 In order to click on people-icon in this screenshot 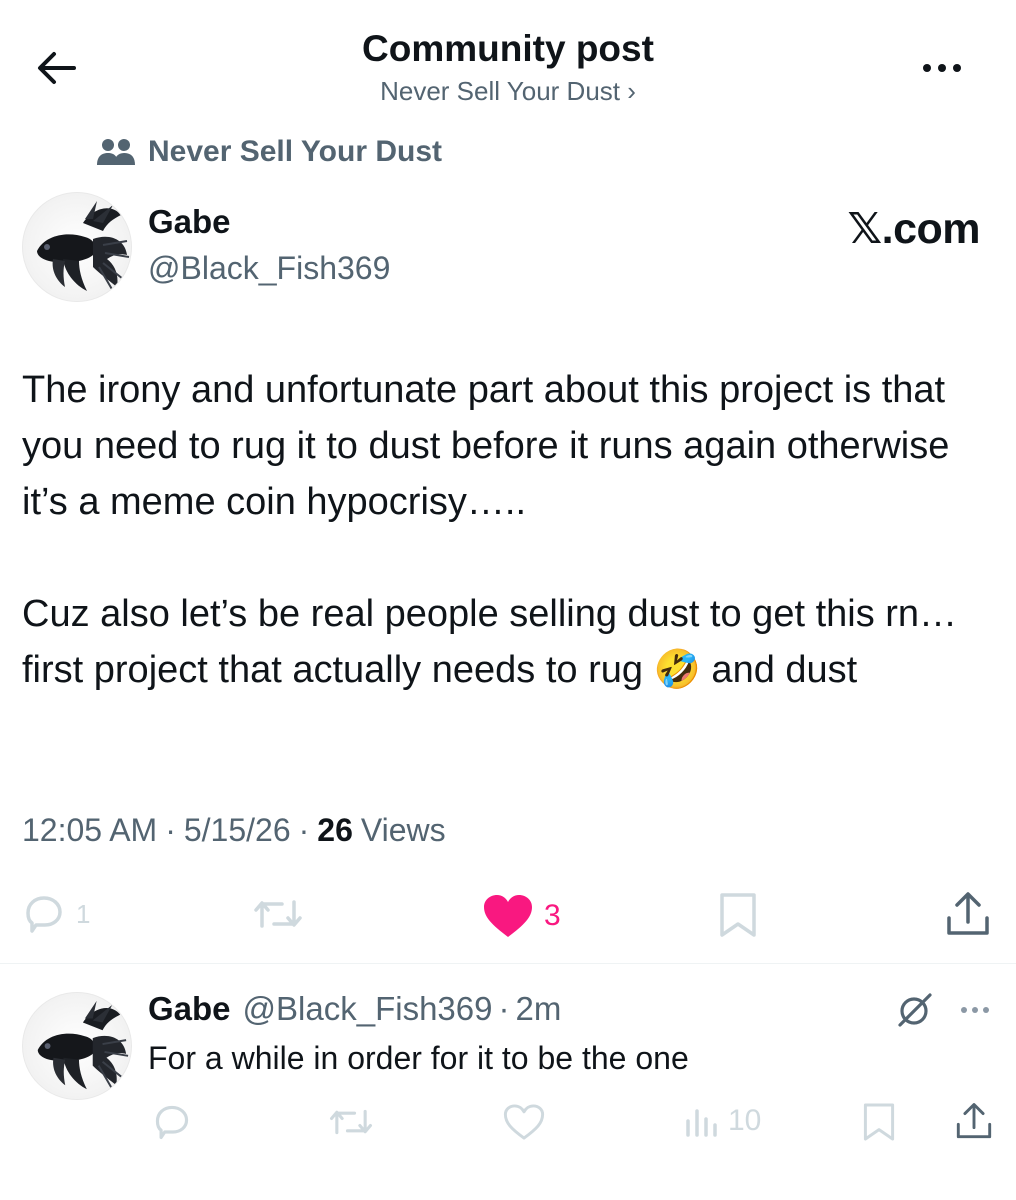, I will do `click(116, 152)`.